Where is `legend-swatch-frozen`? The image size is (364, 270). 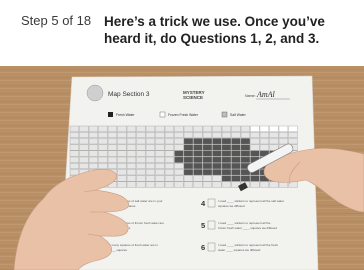
legend-swatch-frozen is located at coordinates (162, 114).